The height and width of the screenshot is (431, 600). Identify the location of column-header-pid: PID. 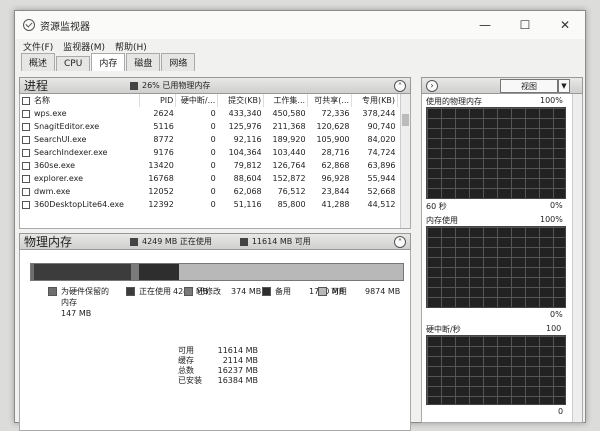
(158, 100).